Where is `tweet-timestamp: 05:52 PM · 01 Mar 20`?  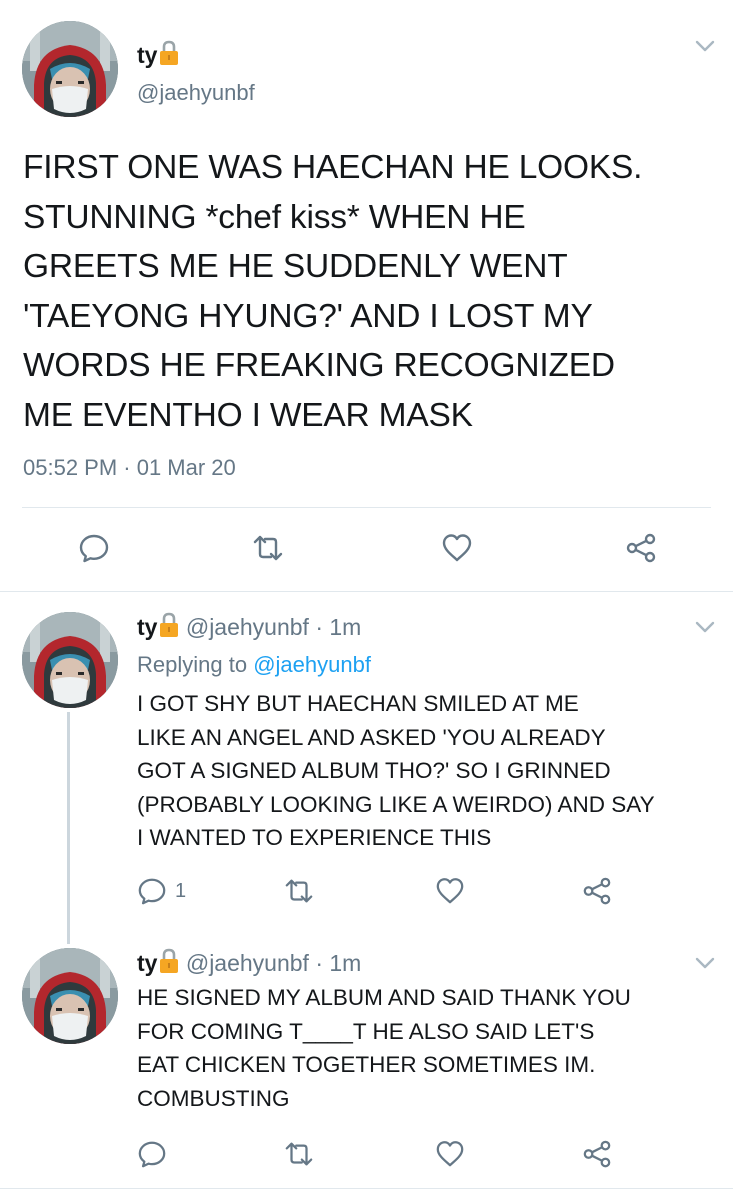
tweet-timestamp: 05:52 PM · 01 Mar 20 is located at coordinates (129, 468).